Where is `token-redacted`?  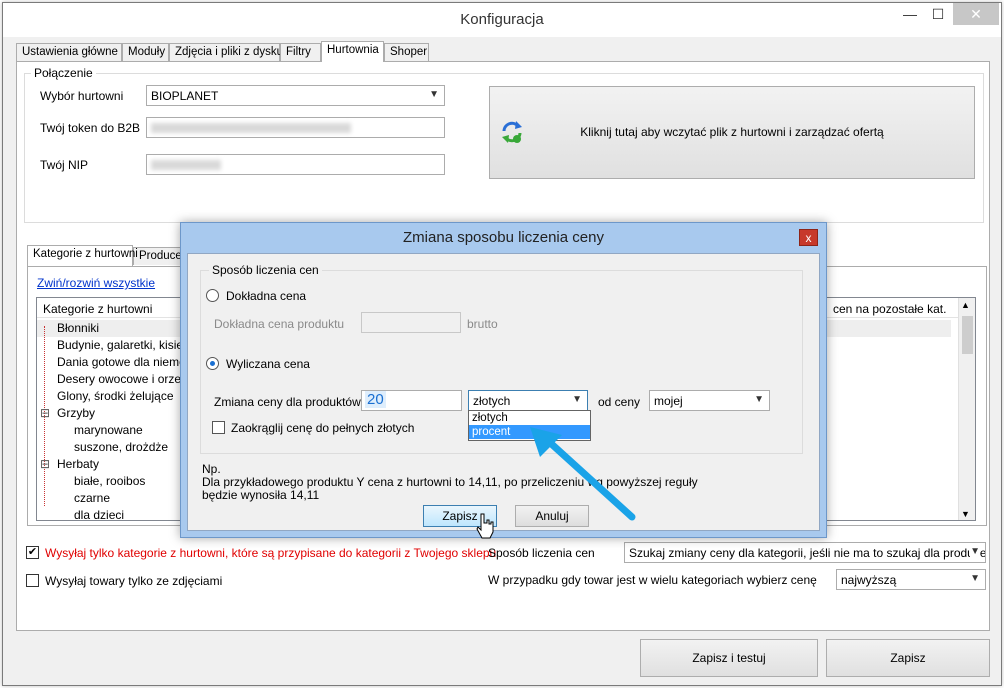
token-redacted is located at coordinates (251, 128).